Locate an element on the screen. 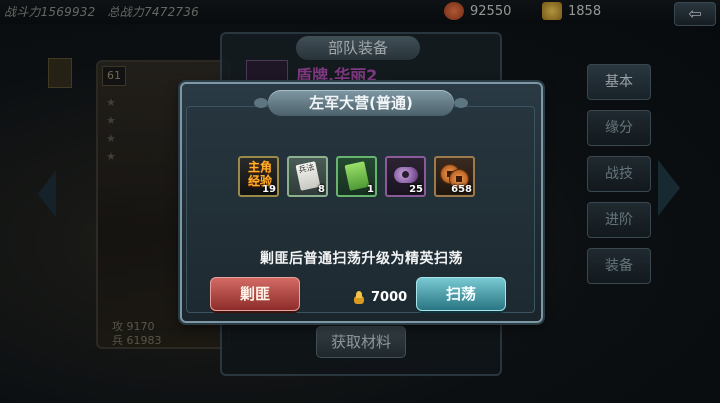 This screenshot has width=720, height=403. book-icon: 兵法 is located at coordinates (308, 176).